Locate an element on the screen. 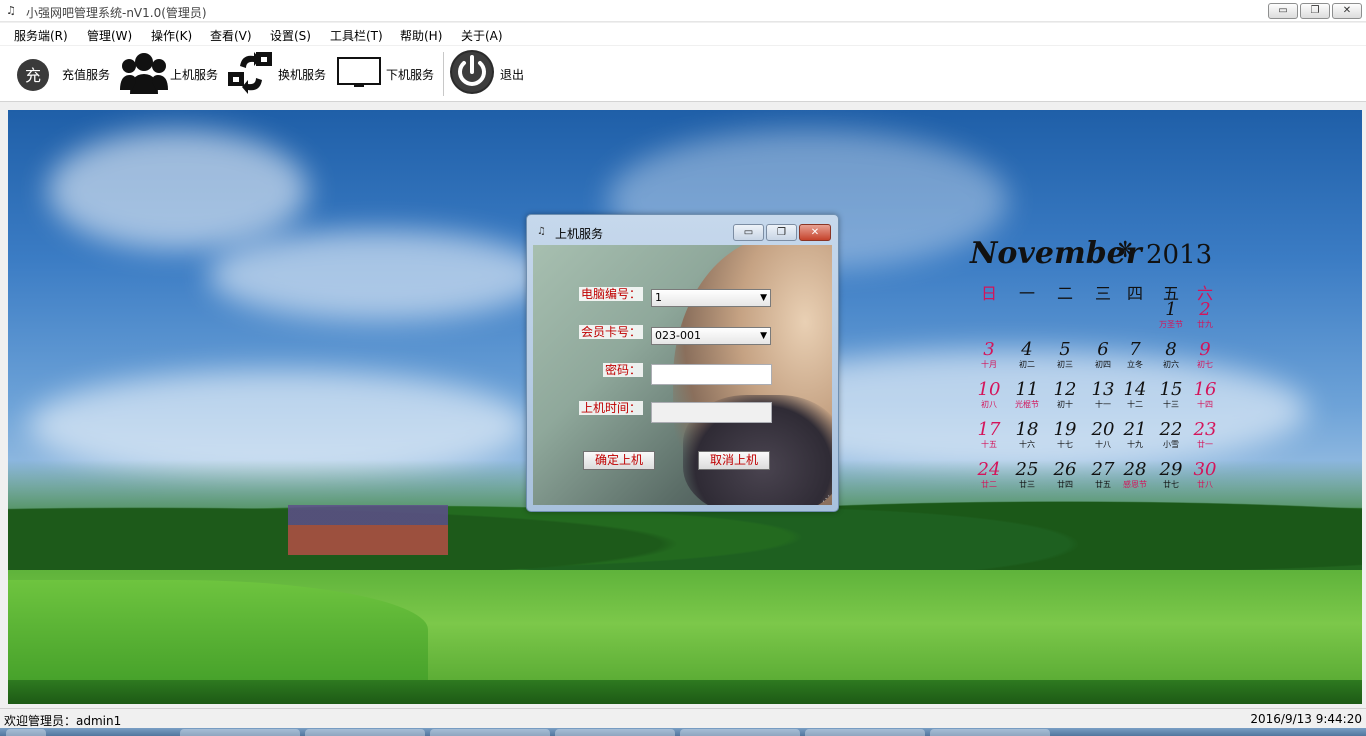 The width and height of the screenshot is (1366, 736). dialog-title: 上机服务 is located at coordinates (579, 234).